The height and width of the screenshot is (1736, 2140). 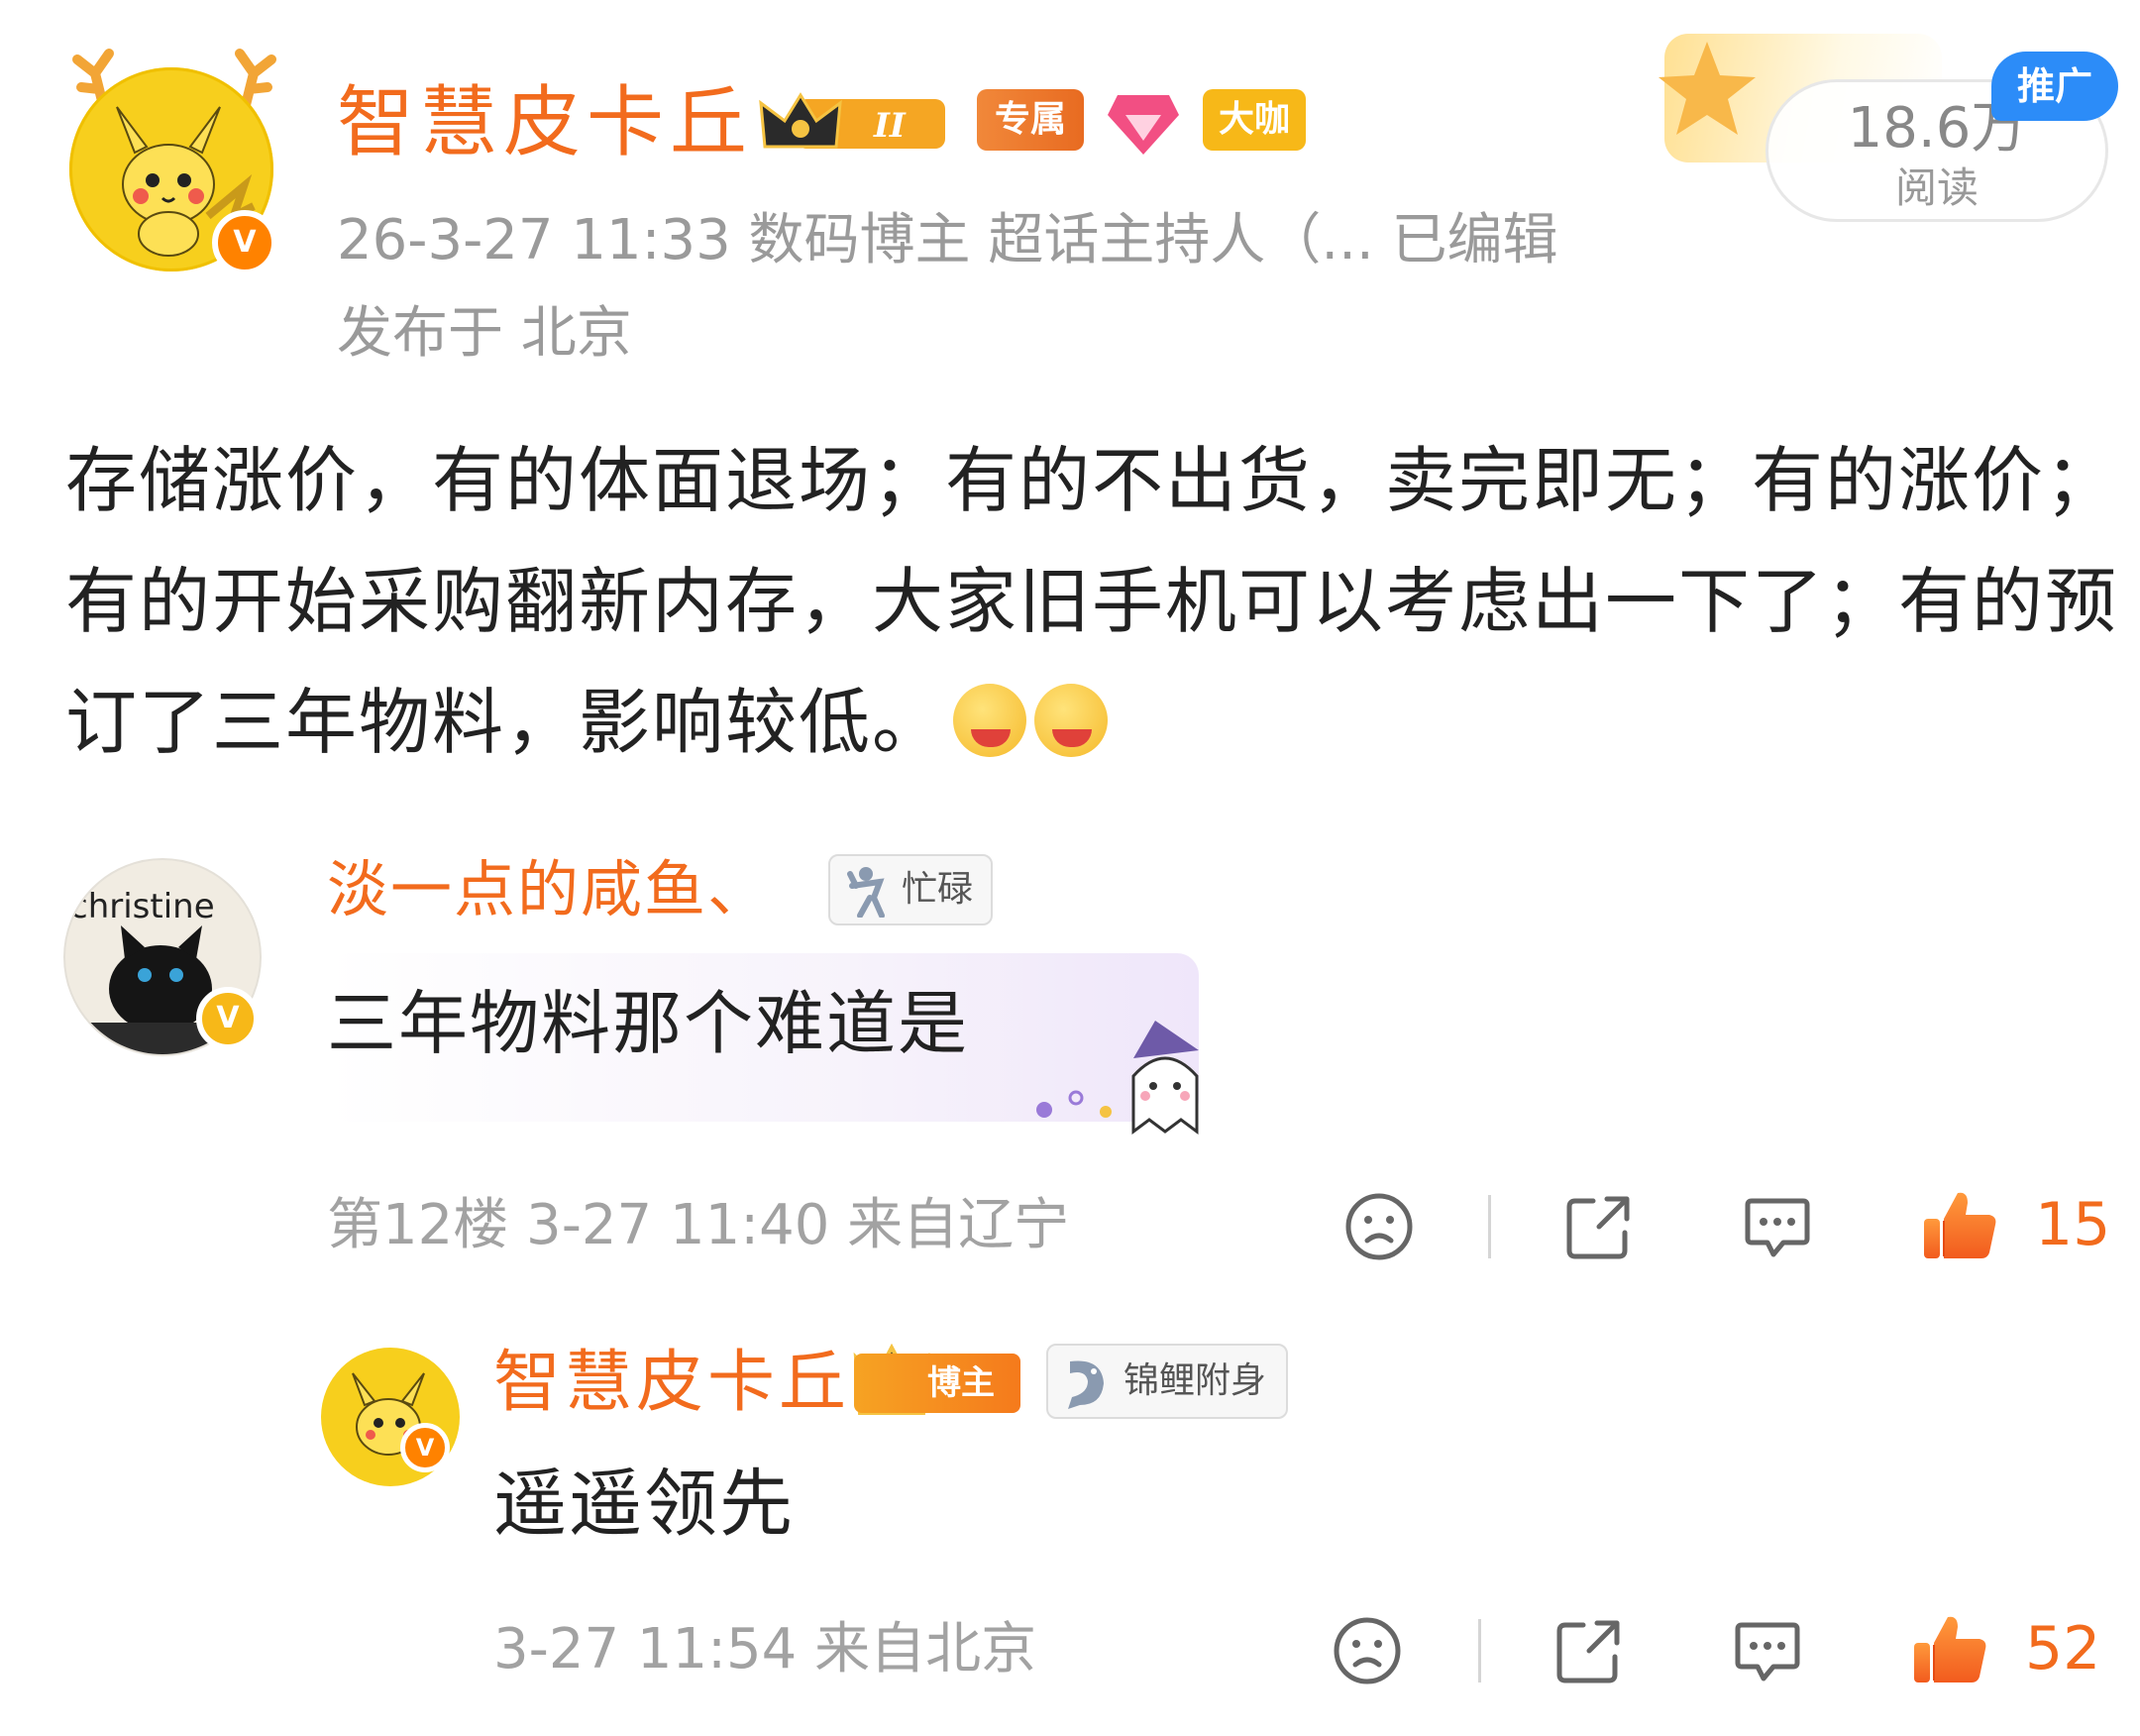 I want to click on author-avatar: V, so click(x=174, y=159).